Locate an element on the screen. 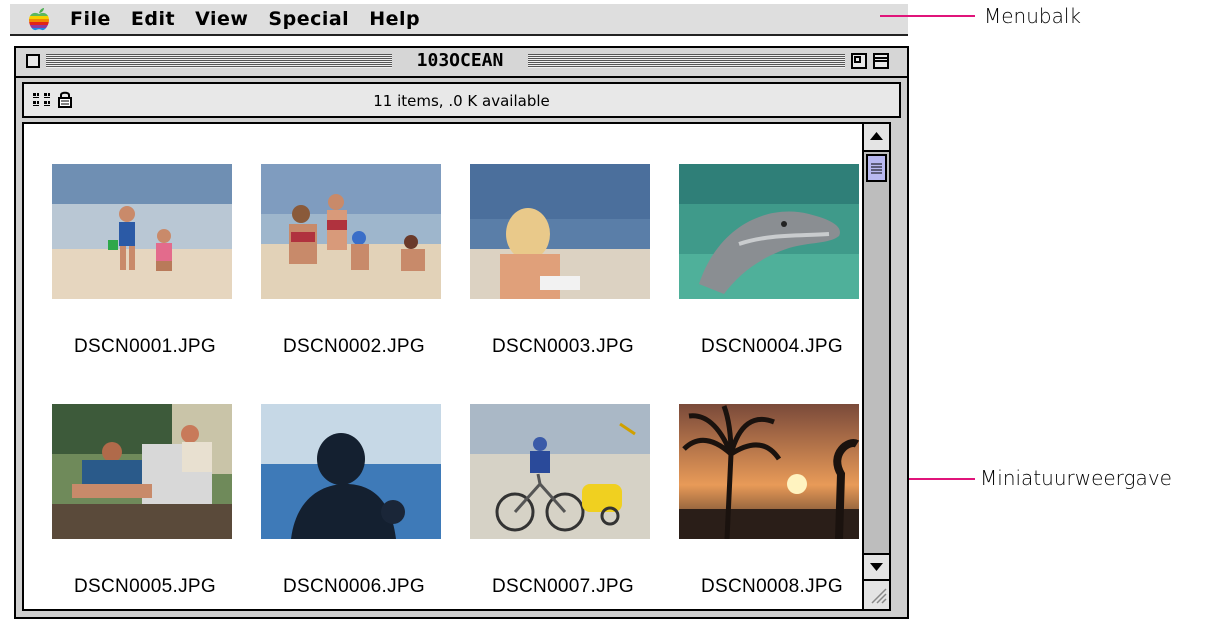 This screenshot has width=1214, height=620. file-item: DSCN0008.JPG is located at coordinates (767, 504).